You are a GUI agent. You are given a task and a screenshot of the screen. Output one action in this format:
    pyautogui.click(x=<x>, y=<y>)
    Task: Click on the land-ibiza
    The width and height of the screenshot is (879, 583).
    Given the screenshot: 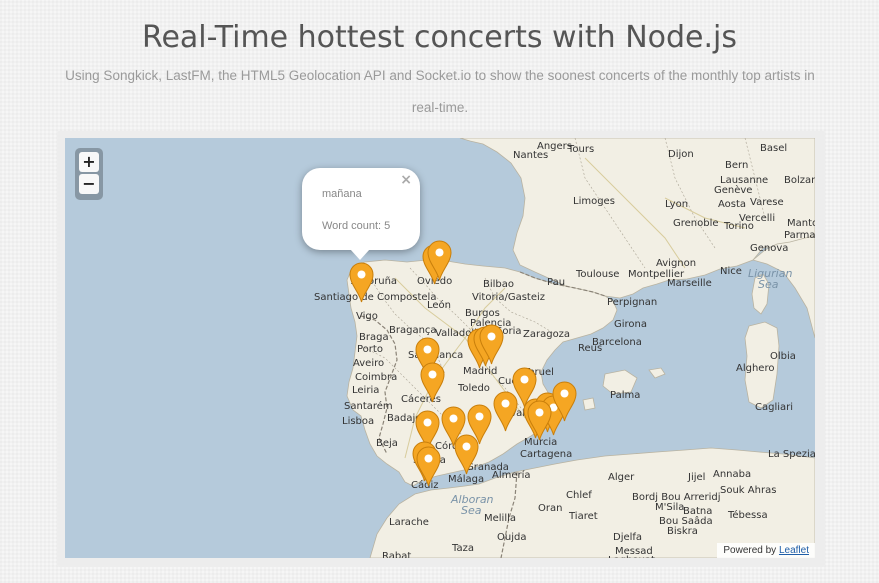 What is the action you would take?
    pyautogui.click(x=589, y=404)
    